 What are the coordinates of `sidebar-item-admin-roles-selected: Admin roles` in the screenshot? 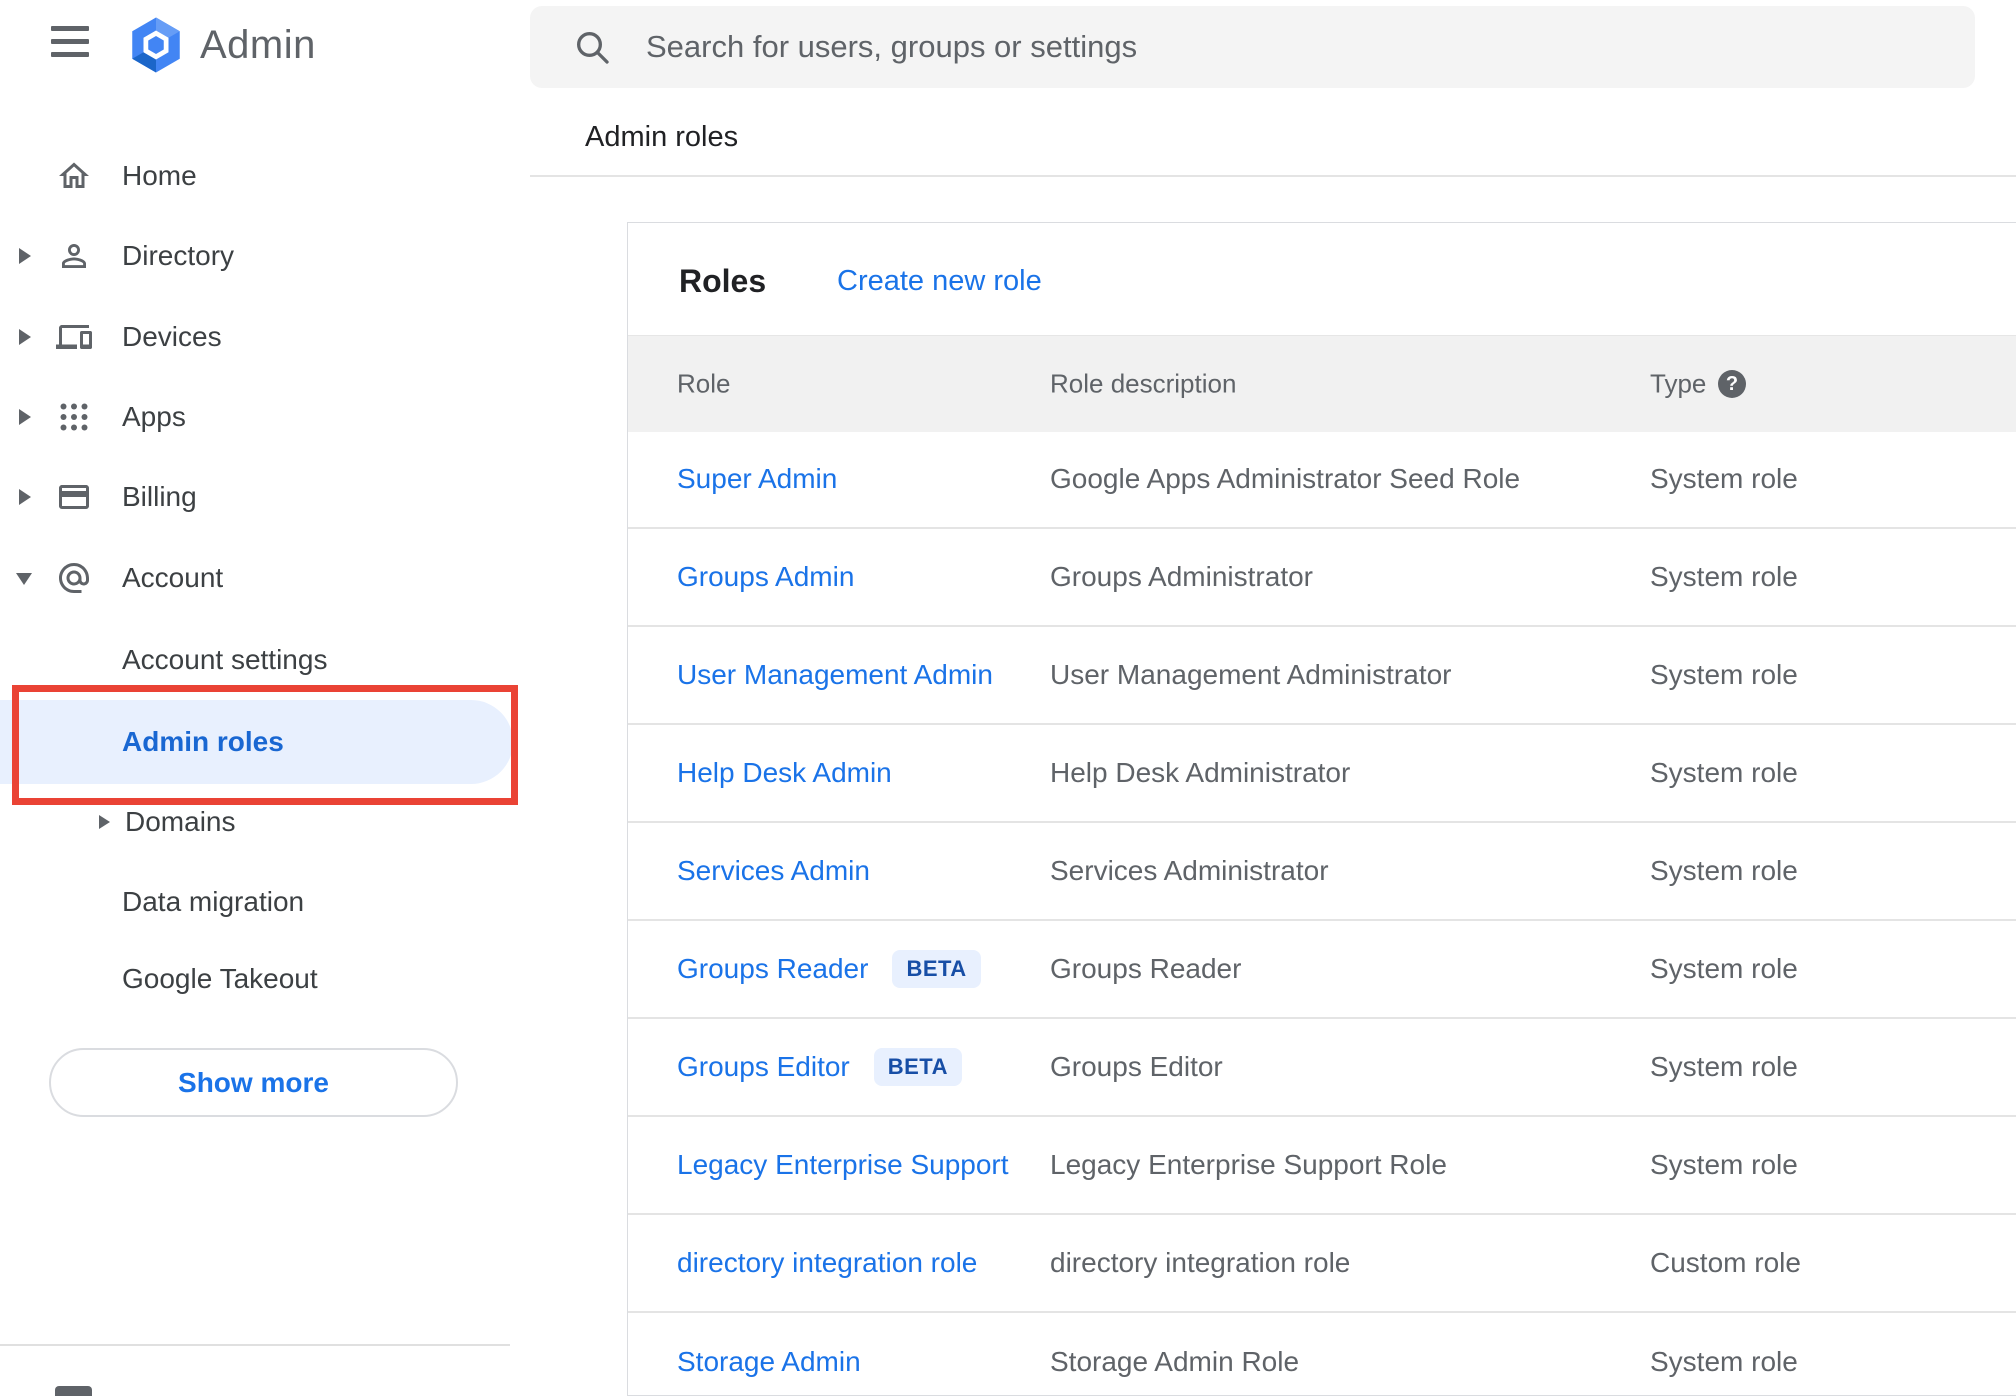 It's located at (256, 742).